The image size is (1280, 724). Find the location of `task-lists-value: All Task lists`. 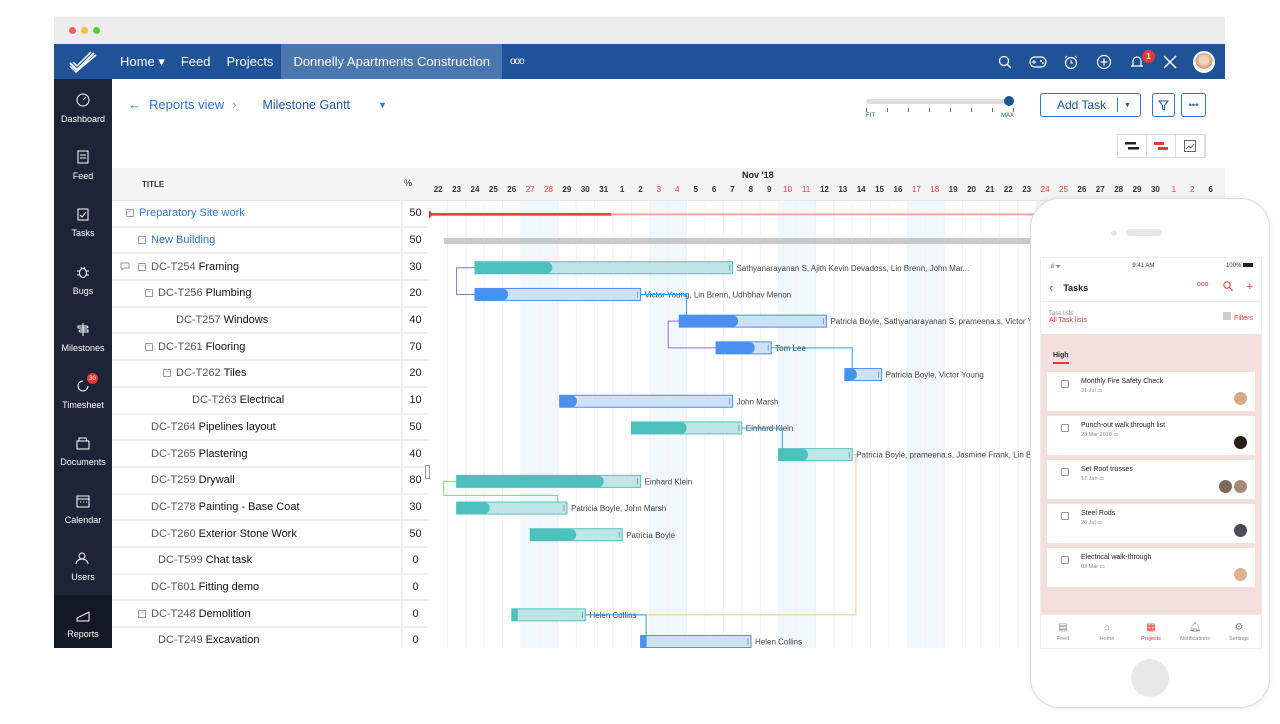

task-lists-value: All Task lists is located at coordinates (1068, 320).